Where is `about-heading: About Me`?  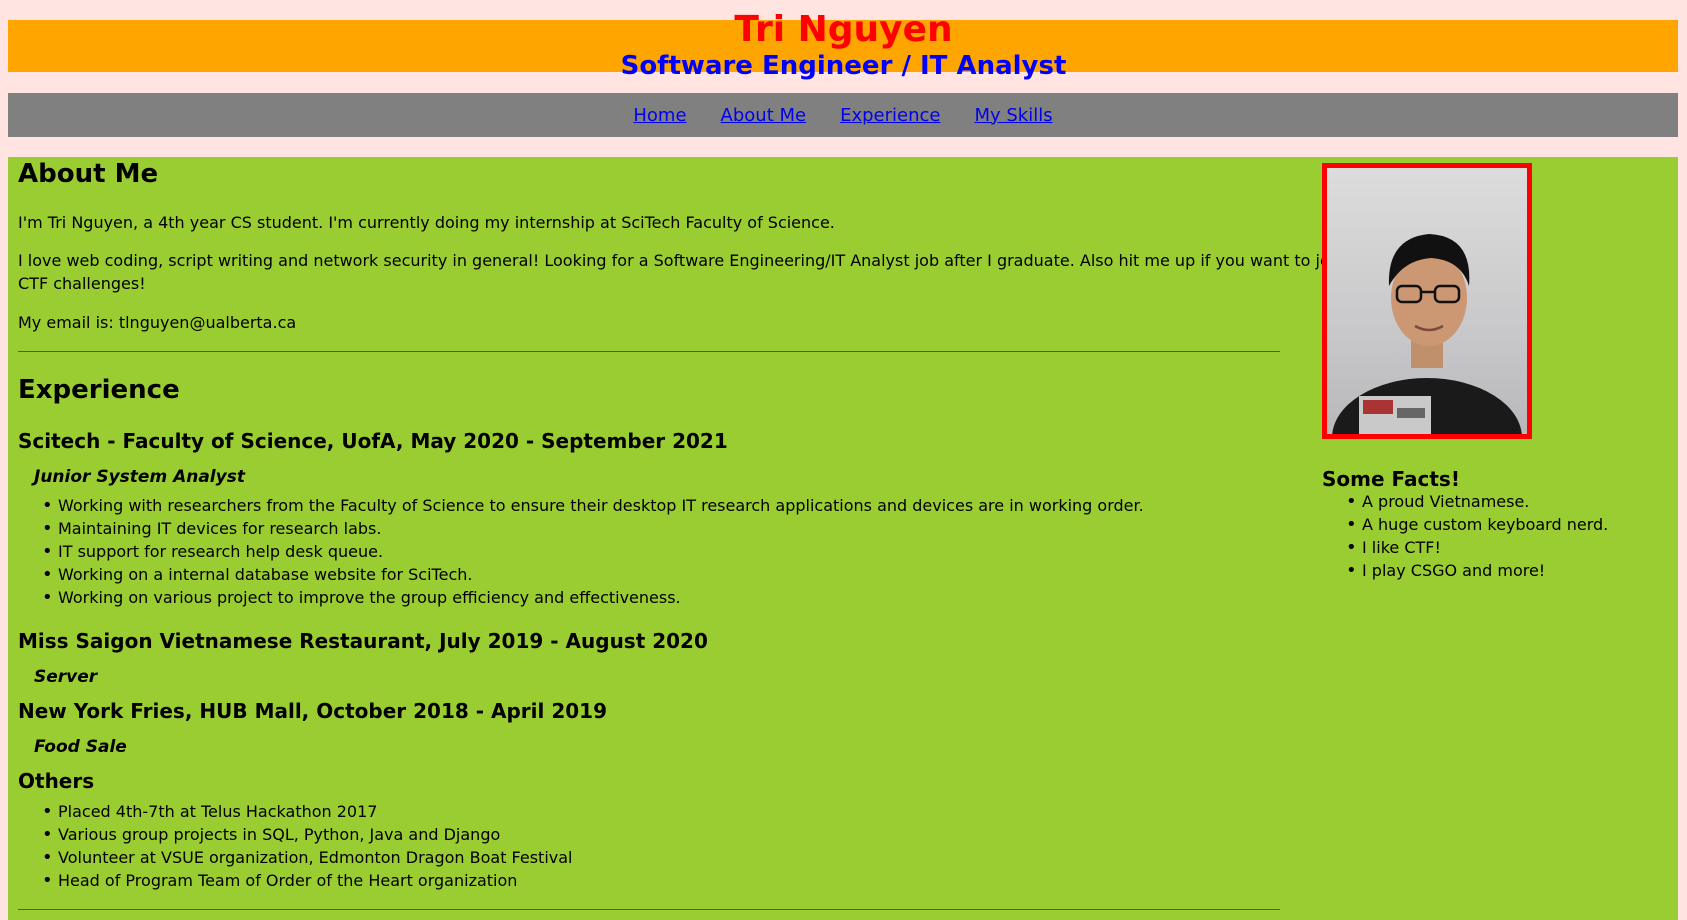
about-heading: About Me is located at coordinates (88, 174).